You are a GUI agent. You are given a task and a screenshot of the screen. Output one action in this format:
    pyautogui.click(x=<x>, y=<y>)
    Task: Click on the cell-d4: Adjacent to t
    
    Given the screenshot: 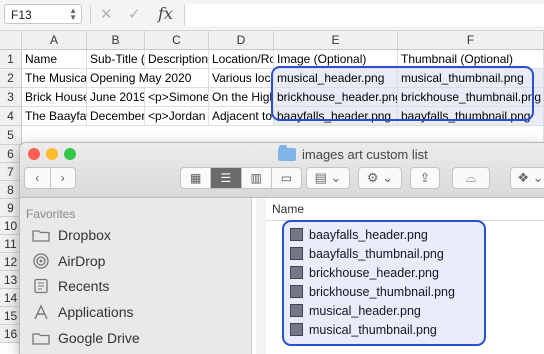 What is the action you would take?
    pyautogui.click(x=241, y=116)
    